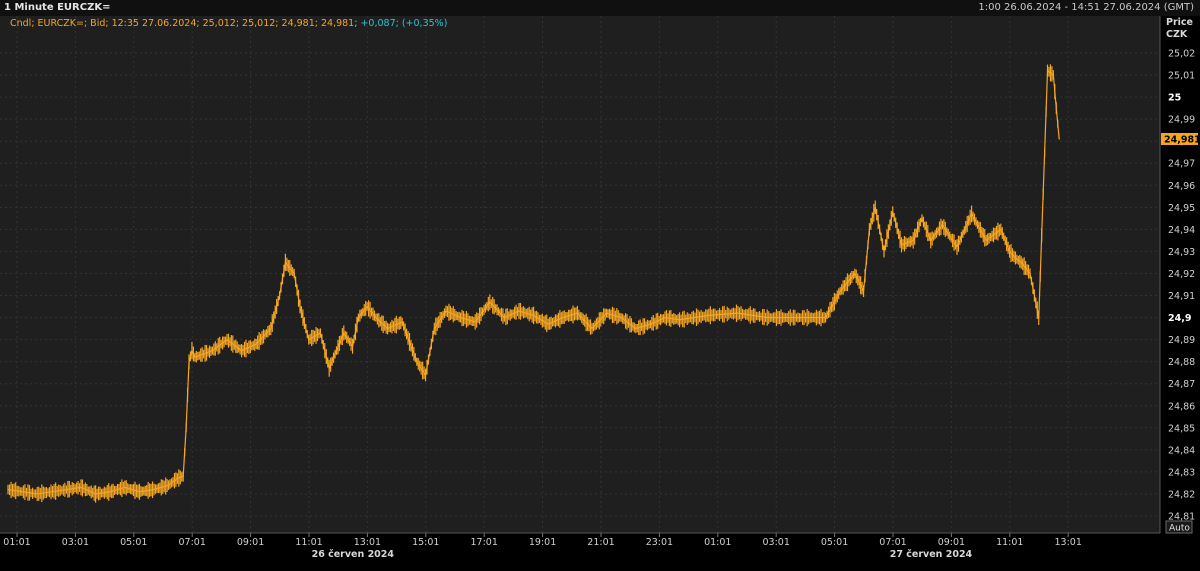 This screenshot has width=1200, height=571. I want to click on y-tick-label: 24,82, so click(1181, 494).